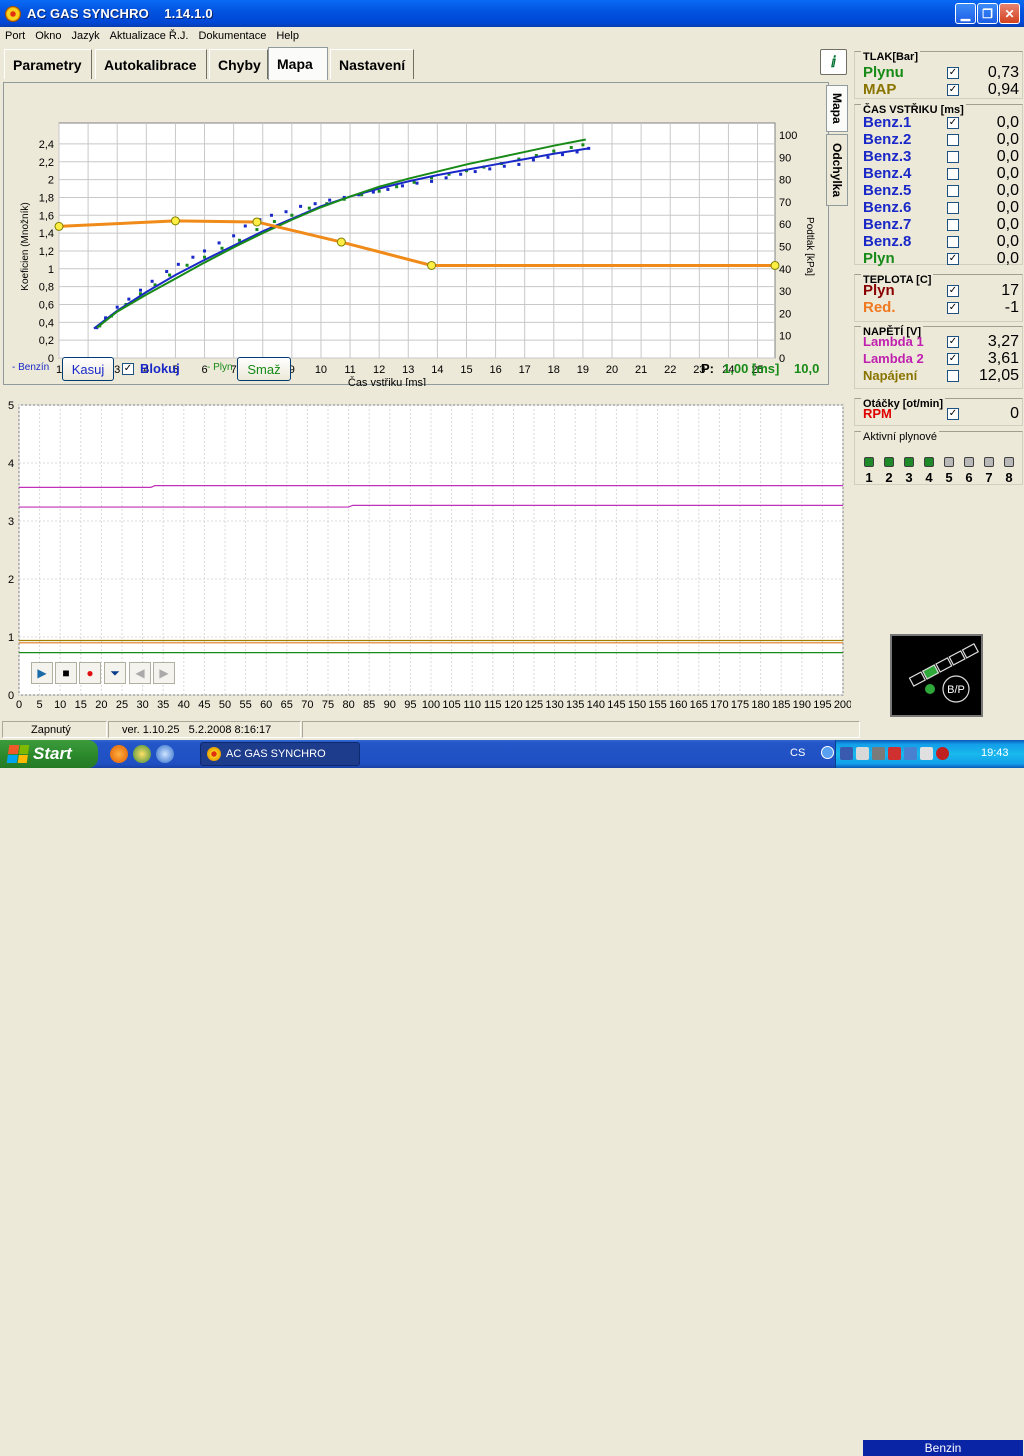  Describe the element at coordinates (887, 224) in the screenshot. I see `readout-label: Benz.7` at that location.